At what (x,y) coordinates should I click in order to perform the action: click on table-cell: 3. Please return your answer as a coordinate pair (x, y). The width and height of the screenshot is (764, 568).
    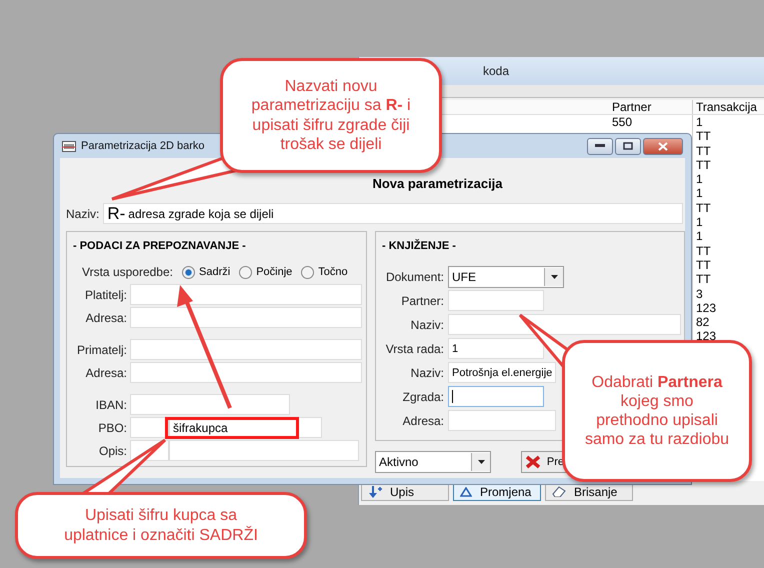
    Looking at the image, I should click on (699, 293).